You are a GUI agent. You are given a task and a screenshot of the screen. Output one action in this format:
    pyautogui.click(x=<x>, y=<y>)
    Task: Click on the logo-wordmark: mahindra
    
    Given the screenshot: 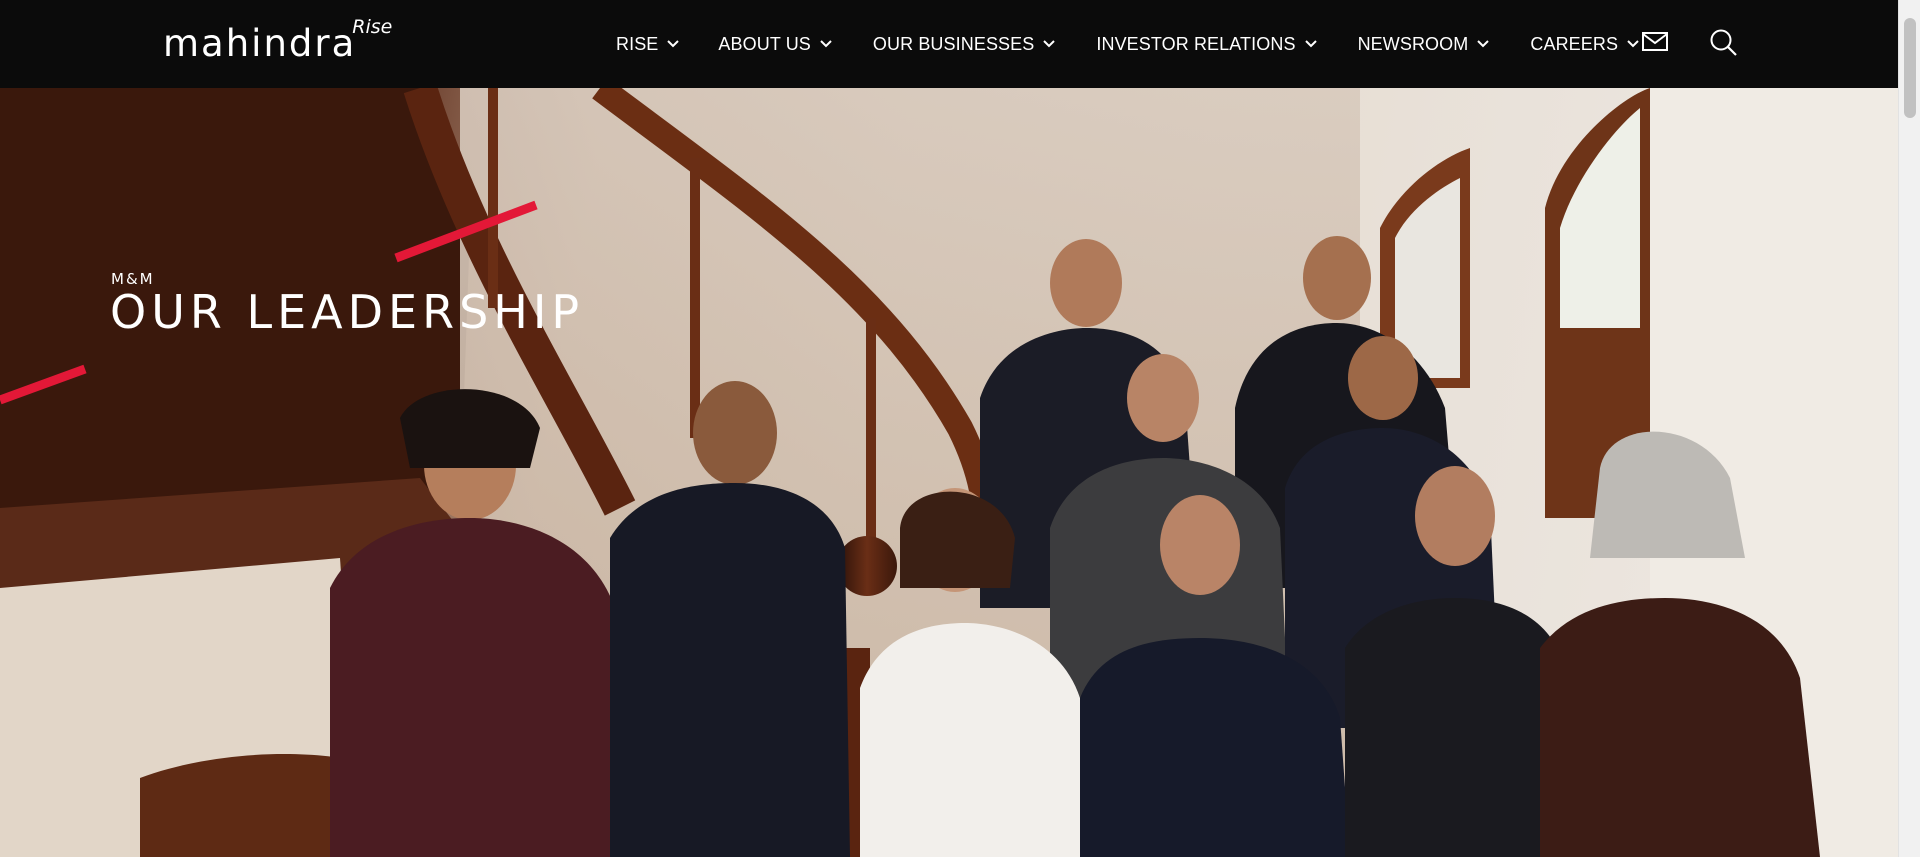 What is the action you would take?
    pyautogui.click(x=260, y=43)
    